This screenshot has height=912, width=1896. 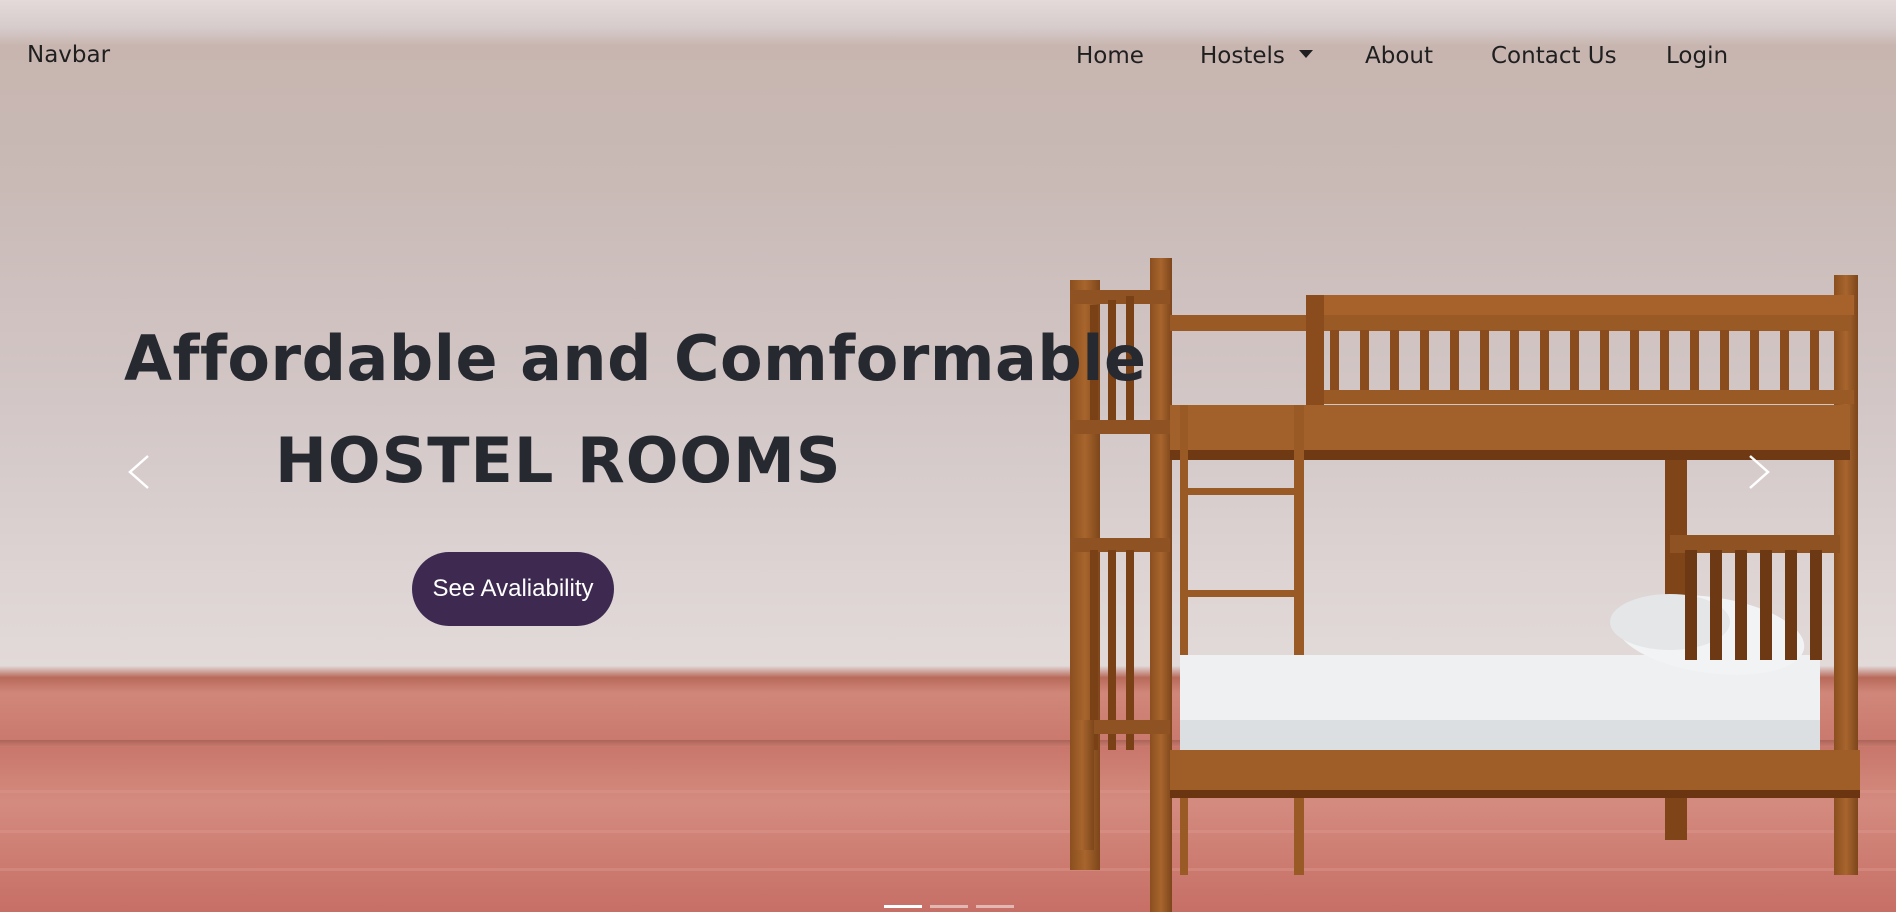 I want to click on see-availability-button: See Avaliability, so click(x=513, y=589).